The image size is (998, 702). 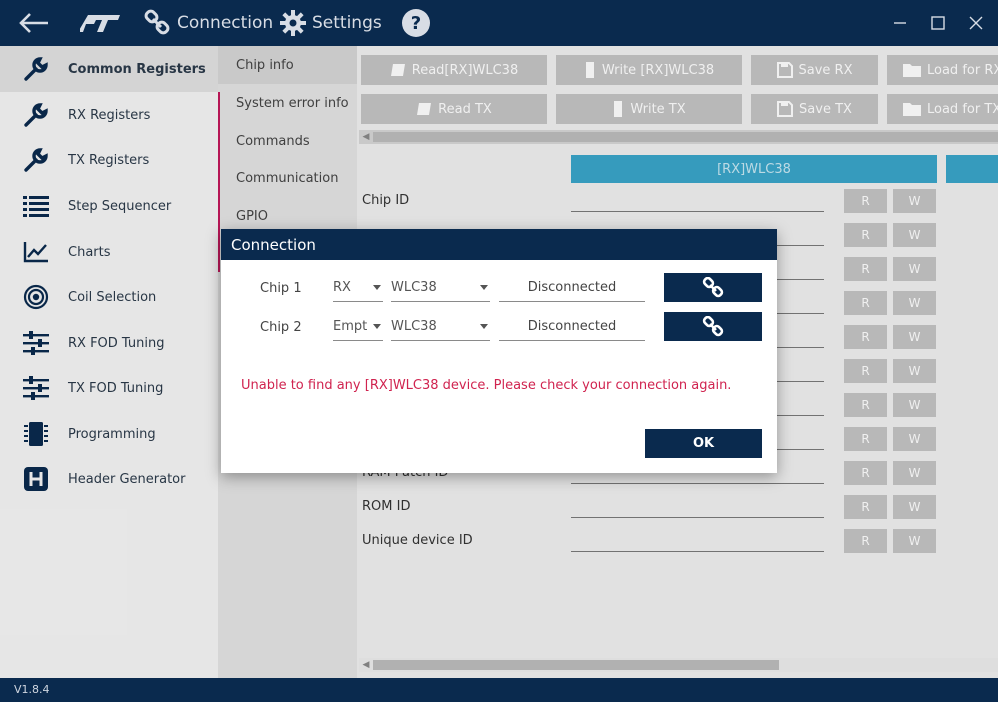 What do you see at coordinates (225, 23) in the screenshot?
I see `connection-label: Connection` at bounding box center [225, 23].